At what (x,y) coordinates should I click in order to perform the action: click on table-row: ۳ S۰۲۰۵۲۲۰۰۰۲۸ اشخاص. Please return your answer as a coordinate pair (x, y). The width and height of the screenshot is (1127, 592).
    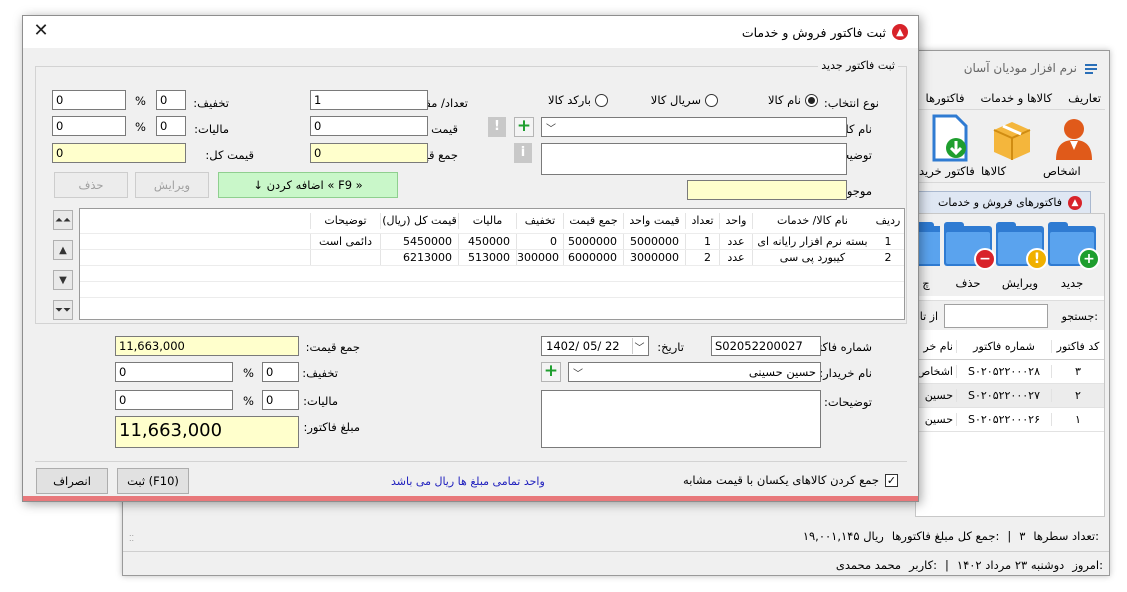
    Looking at the image, I should click on (1009, 372).